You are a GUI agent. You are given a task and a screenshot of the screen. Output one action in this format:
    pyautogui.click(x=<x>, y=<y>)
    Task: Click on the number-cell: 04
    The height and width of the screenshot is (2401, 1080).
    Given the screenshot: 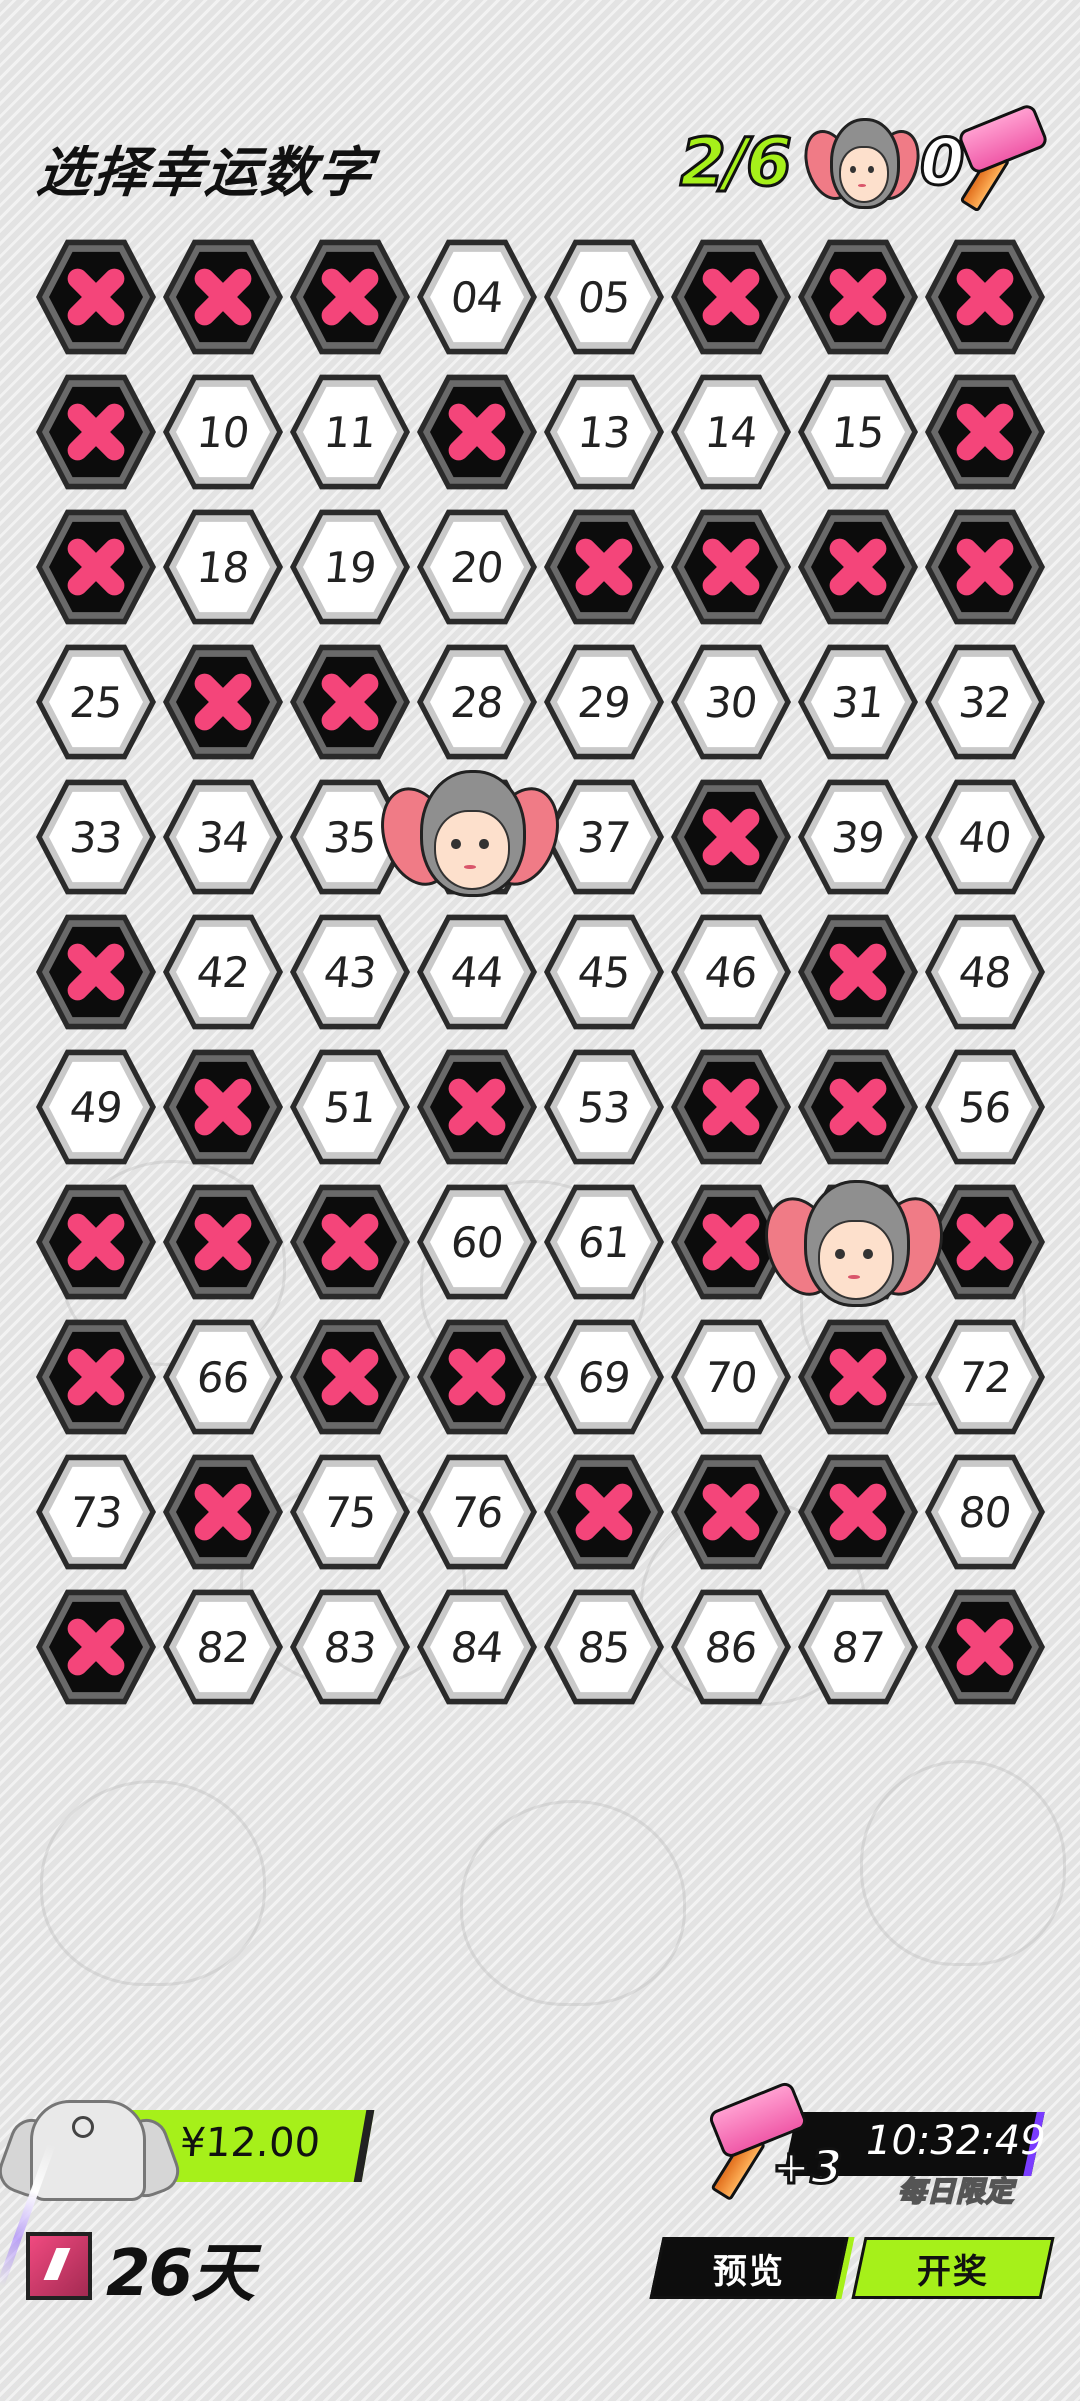 What is the action you would take?
    pyautogui.click(x=477, y=297)
    